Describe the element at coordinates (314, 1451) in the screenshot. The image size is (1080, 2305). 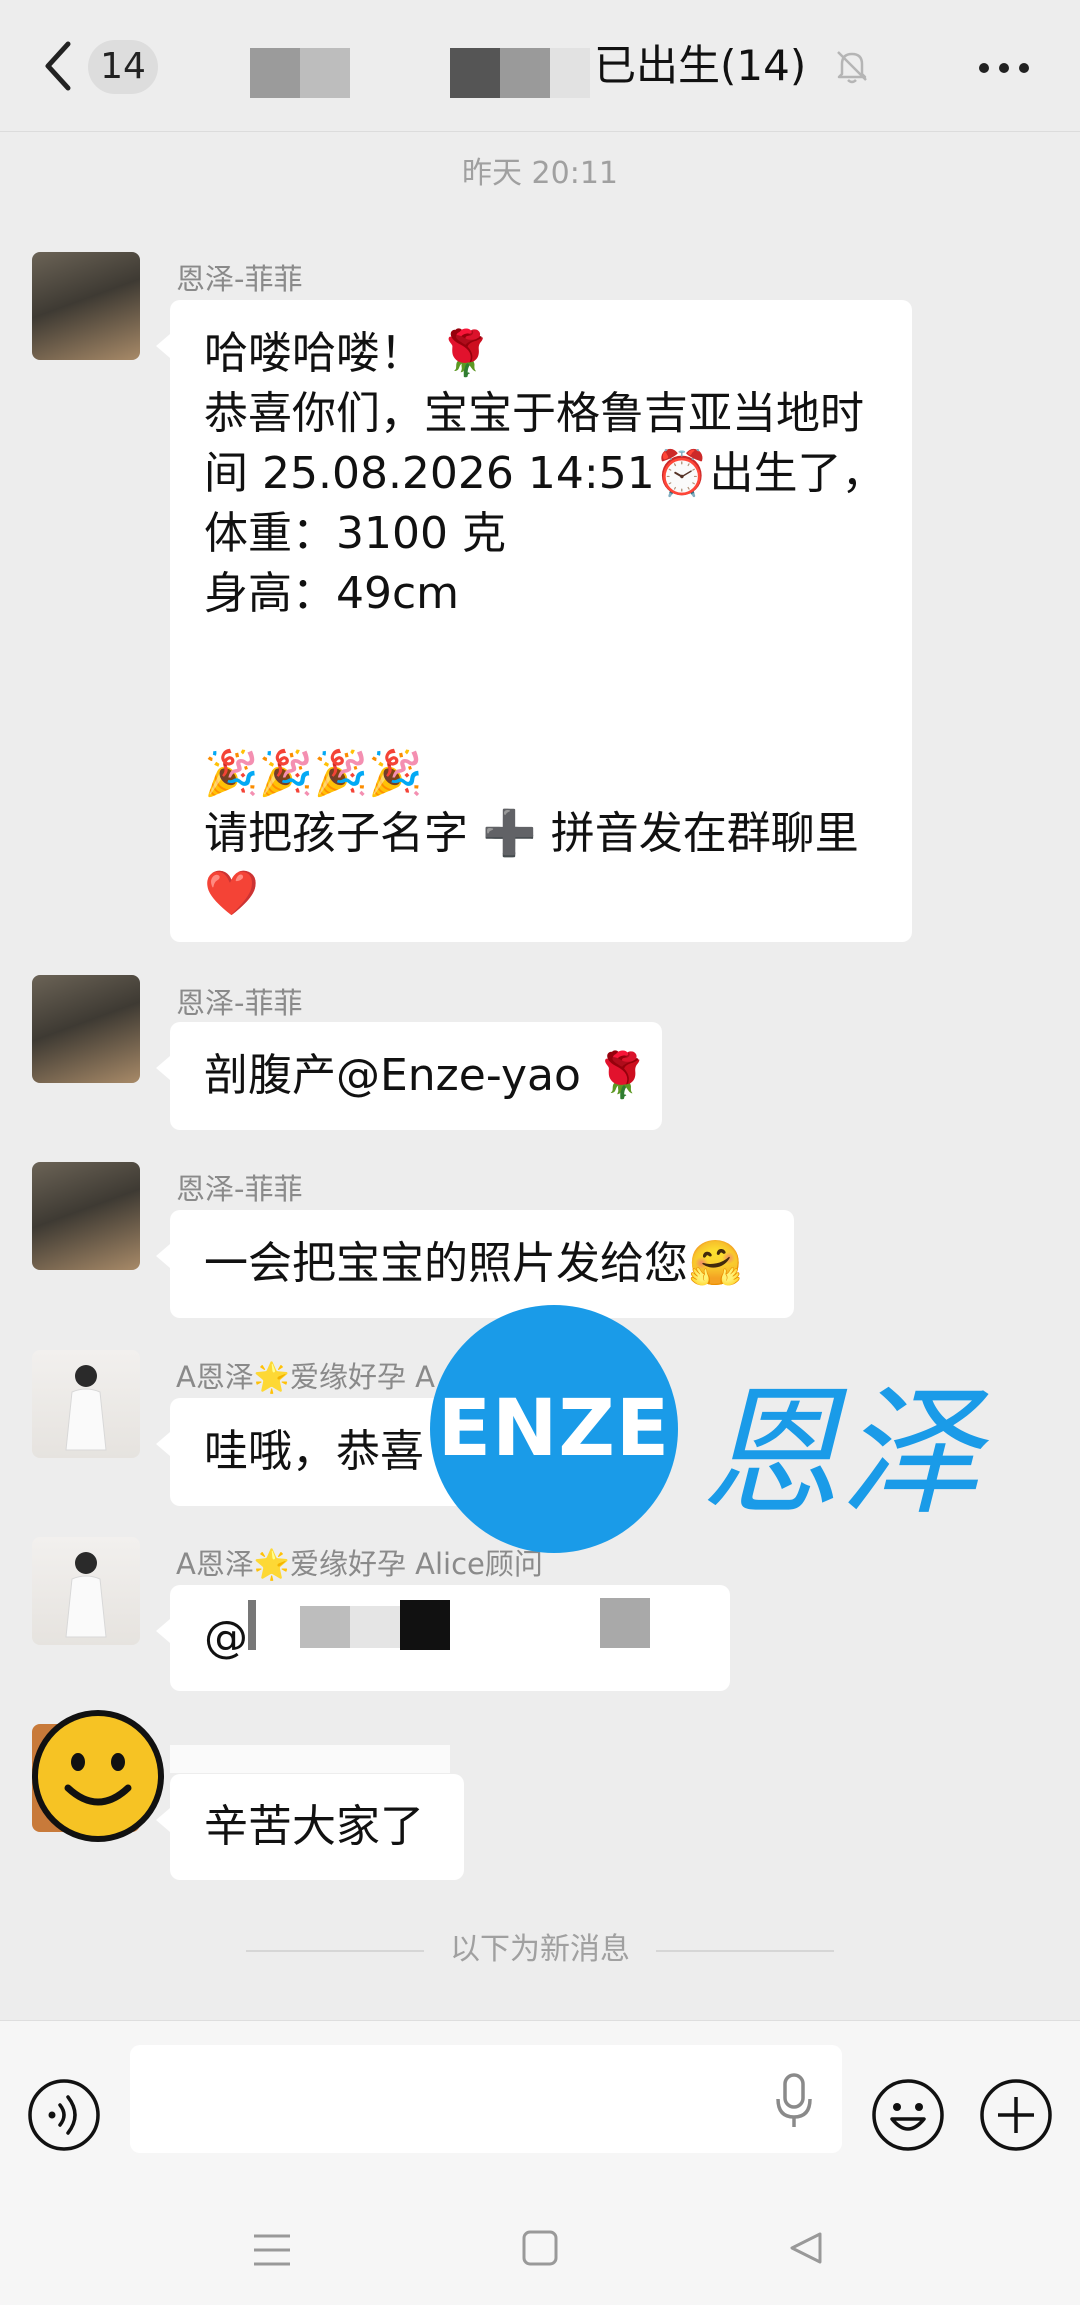
I see `message-text: 哇哦，恭喜` at that location.